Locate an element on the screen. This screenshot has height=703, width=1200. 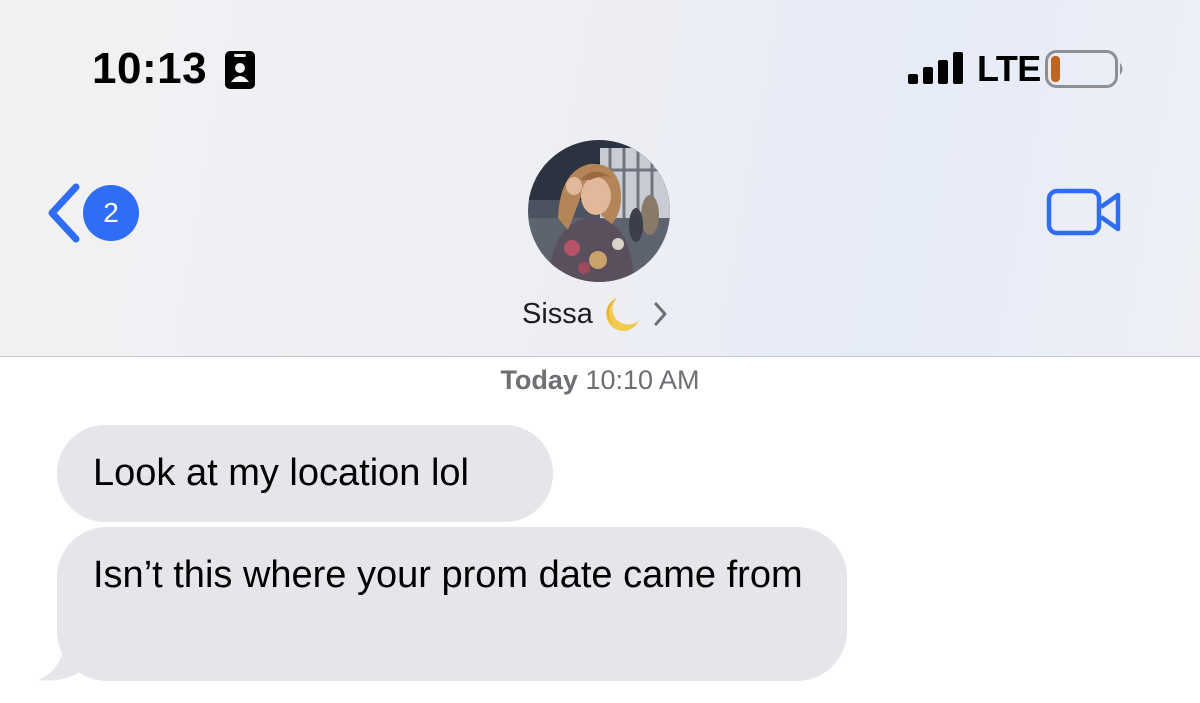
video-call-button is located at coordinates (1084, 214).